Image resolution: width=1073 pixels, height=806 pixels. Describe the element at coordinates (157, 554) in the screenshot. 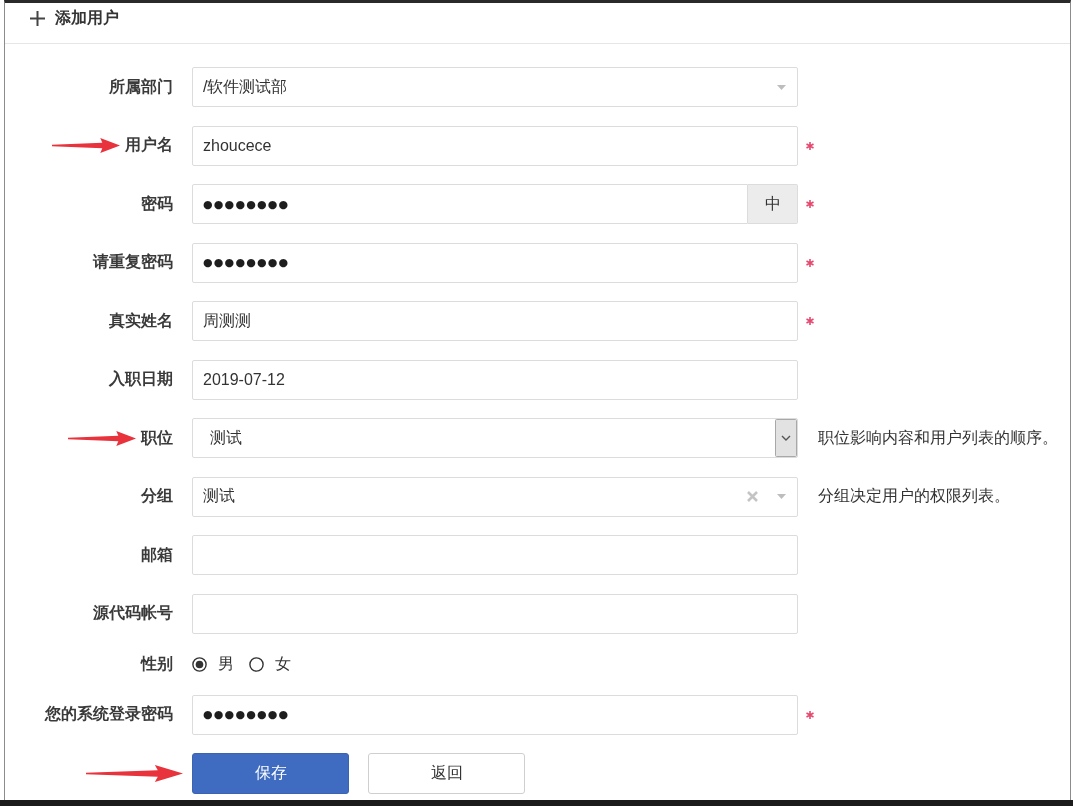

I see `field-label: 邮箱` at that location.